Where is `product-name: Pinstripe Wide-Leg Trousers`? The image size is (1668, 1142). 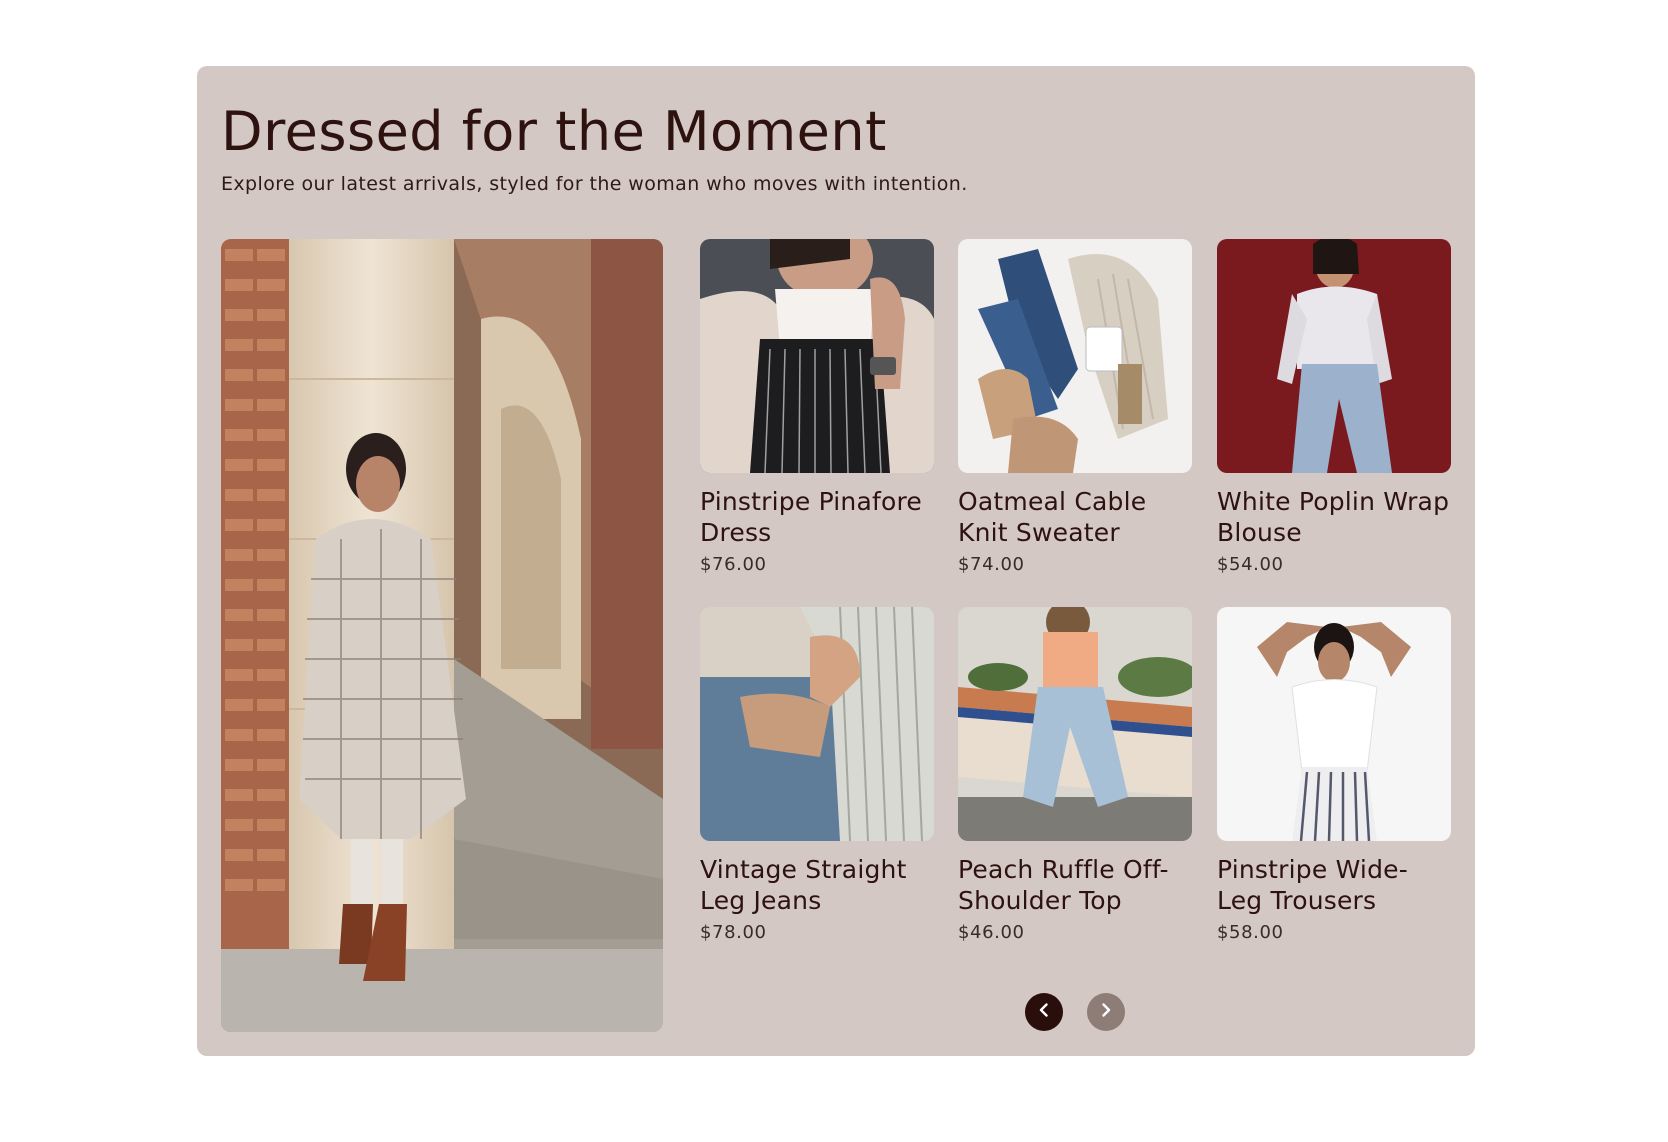
product-name: Pinstripe Wide-Leg Trousers is located at coordinates (1334, 885).